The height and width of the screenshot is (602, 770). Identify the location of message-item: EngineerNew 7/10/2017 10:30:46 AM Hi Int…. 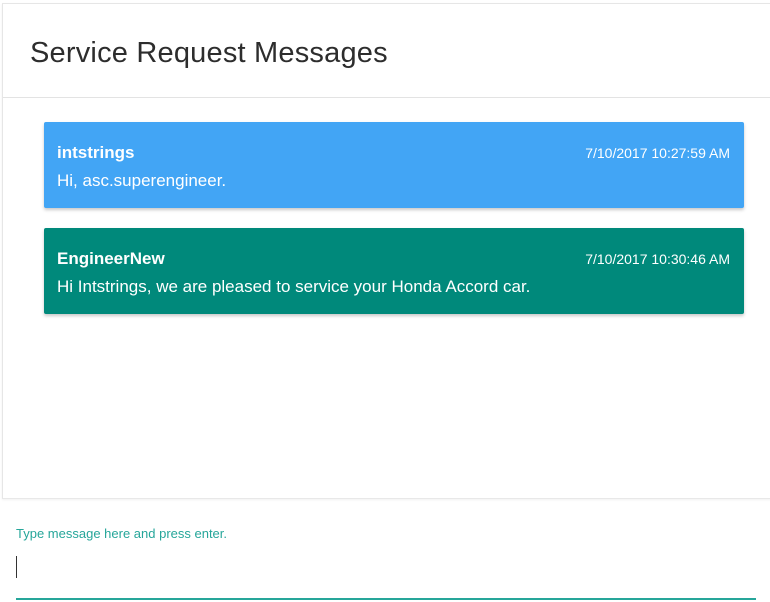
(394, 271).